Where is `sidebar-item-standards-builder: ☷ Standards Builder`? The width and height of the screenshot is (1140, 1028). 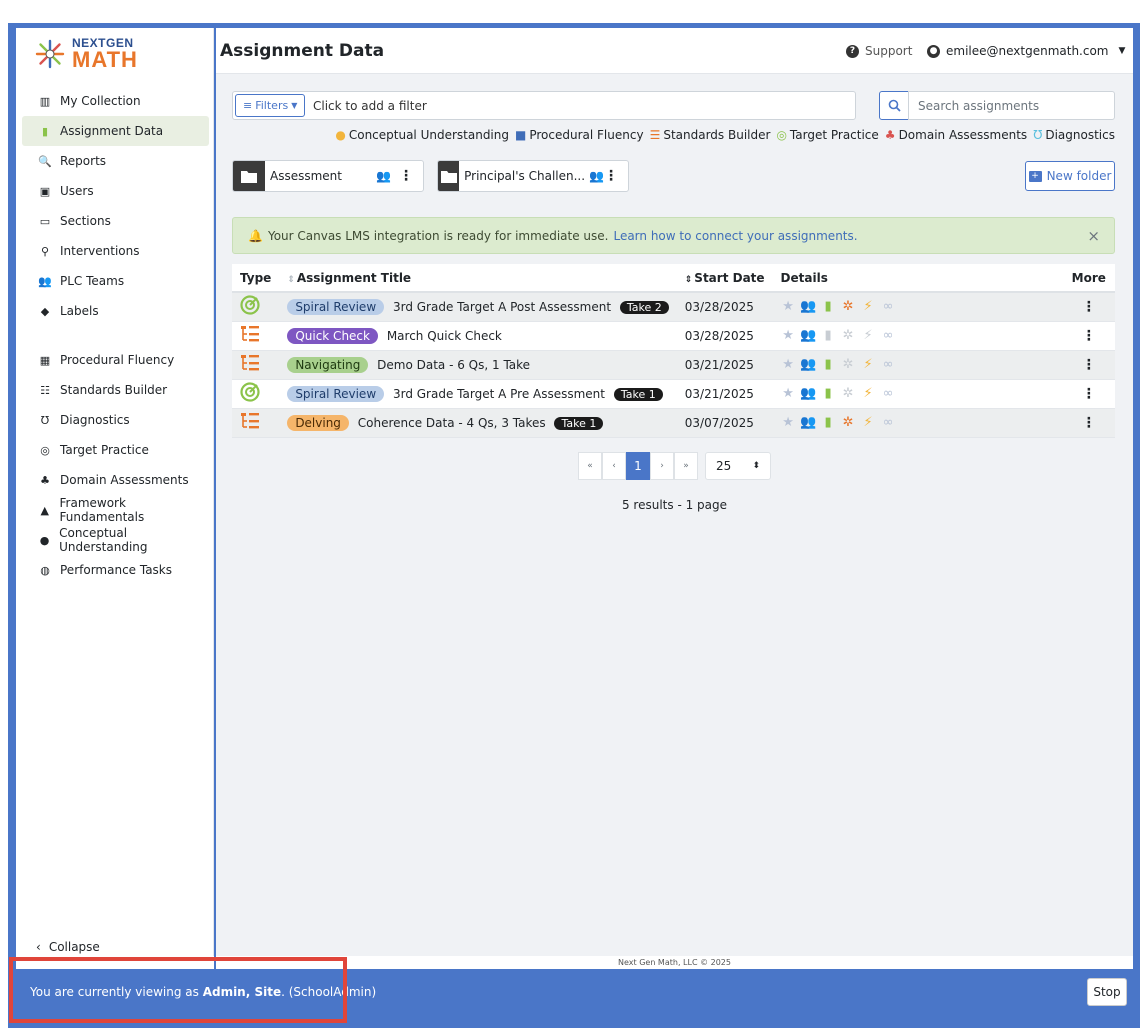
sidebar-item-standards-builder: ☷ Standards Builder is located at coordinates (115, 390).